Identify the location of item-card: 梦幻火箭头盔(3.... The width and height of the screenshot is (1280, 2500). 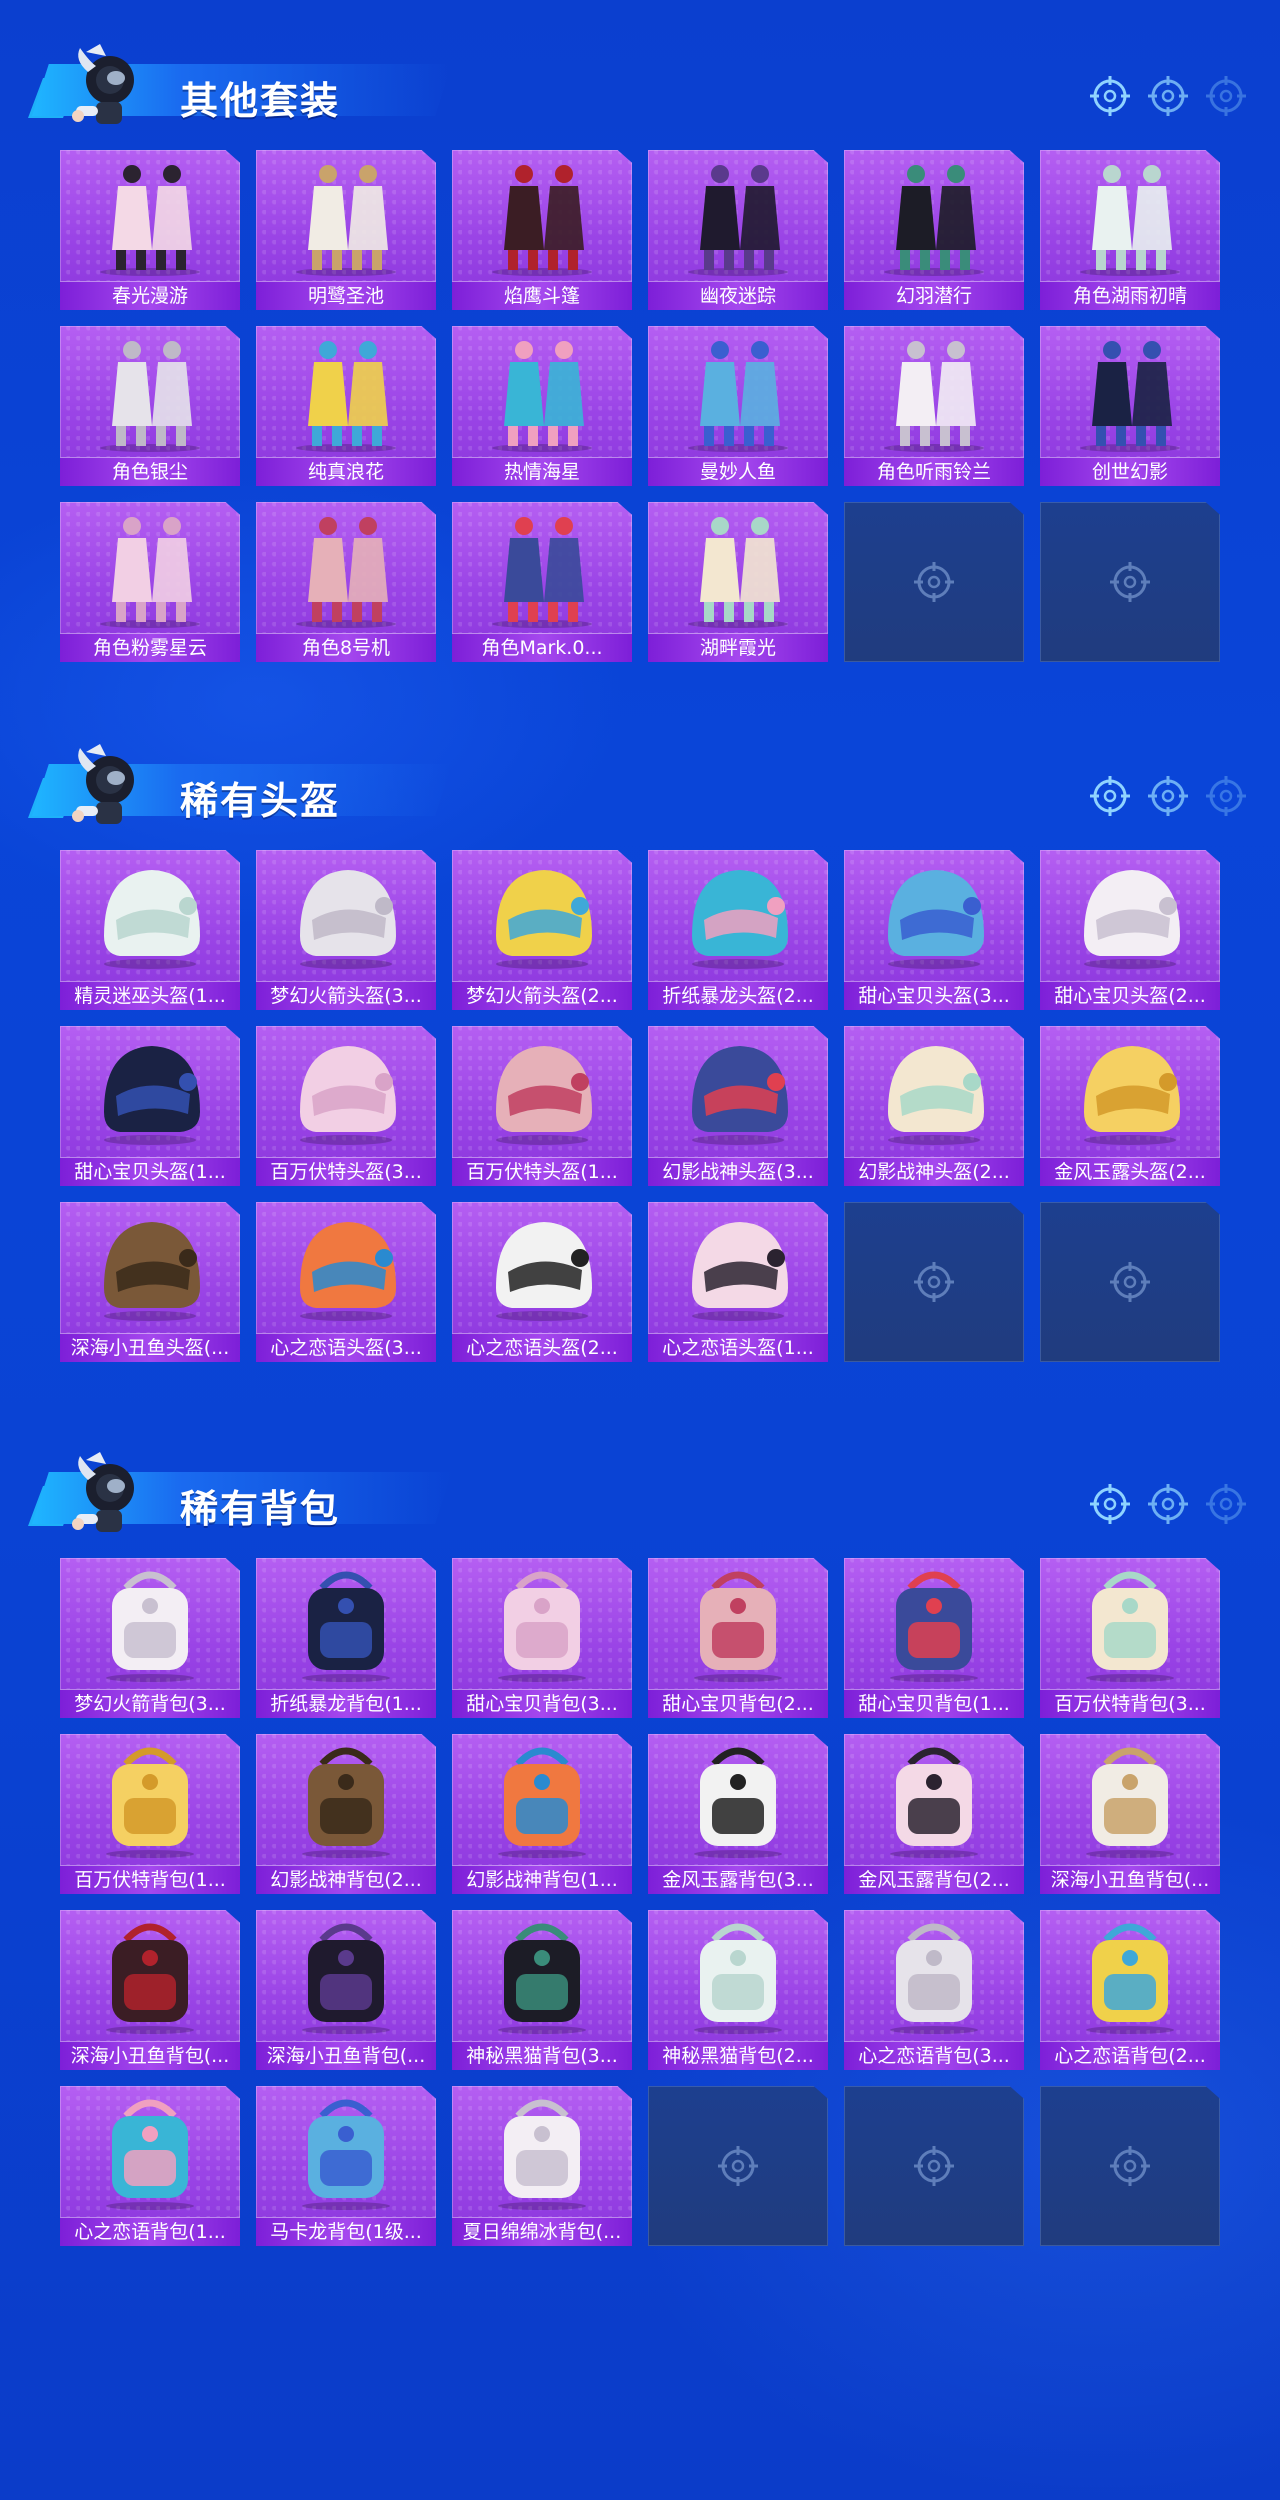
(346, 930).